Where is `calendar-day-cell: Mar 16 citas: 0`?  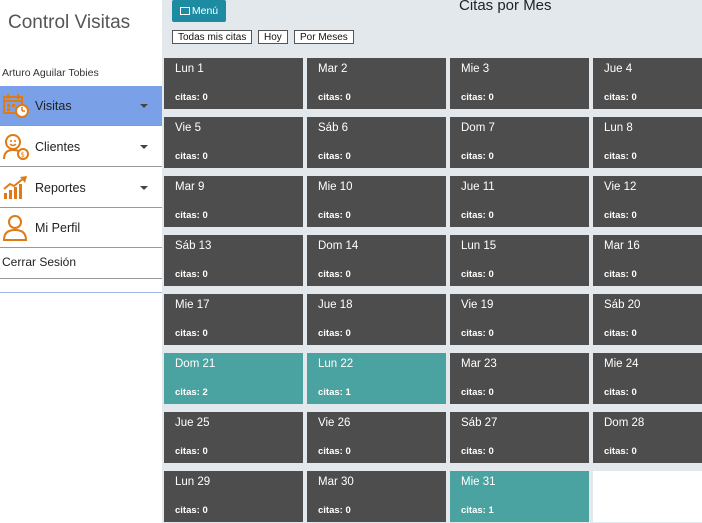 calendar-day-cell: Mar 16 citas: 0 is located at coordinates (647, 260).